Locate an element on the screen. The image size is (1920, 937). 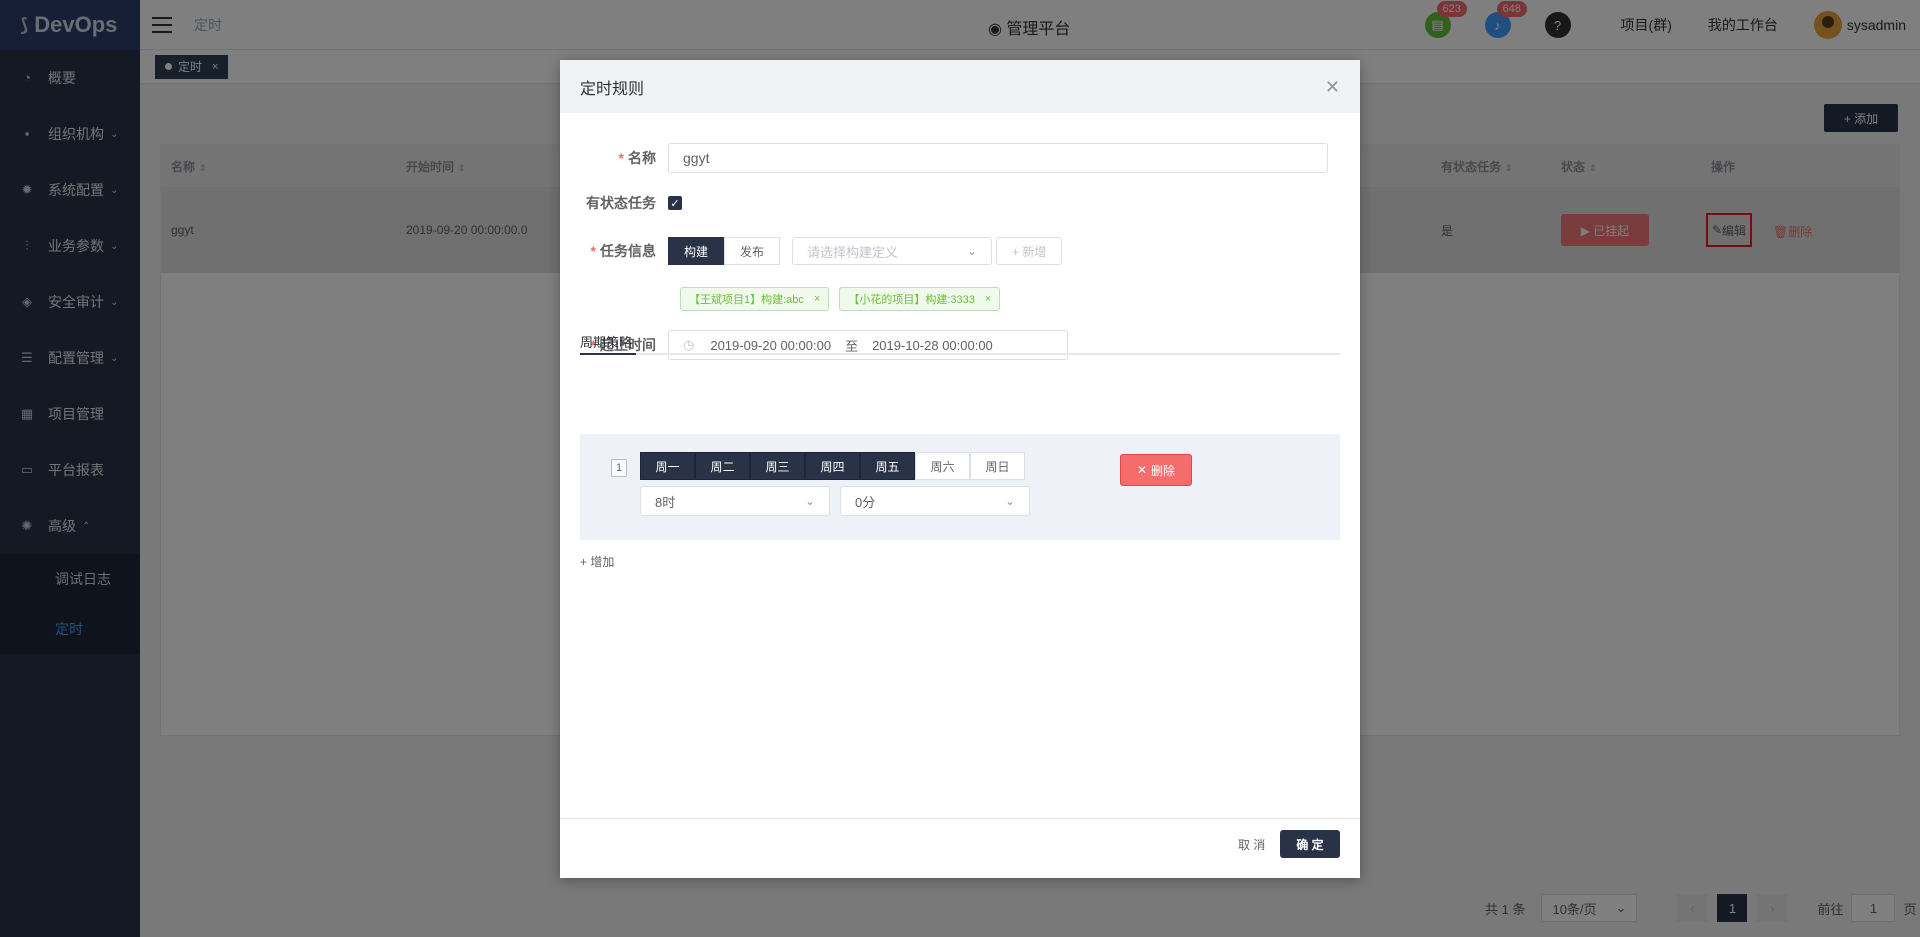
minute-select: 0分 ⌄ is located at coordinates (935, 501).